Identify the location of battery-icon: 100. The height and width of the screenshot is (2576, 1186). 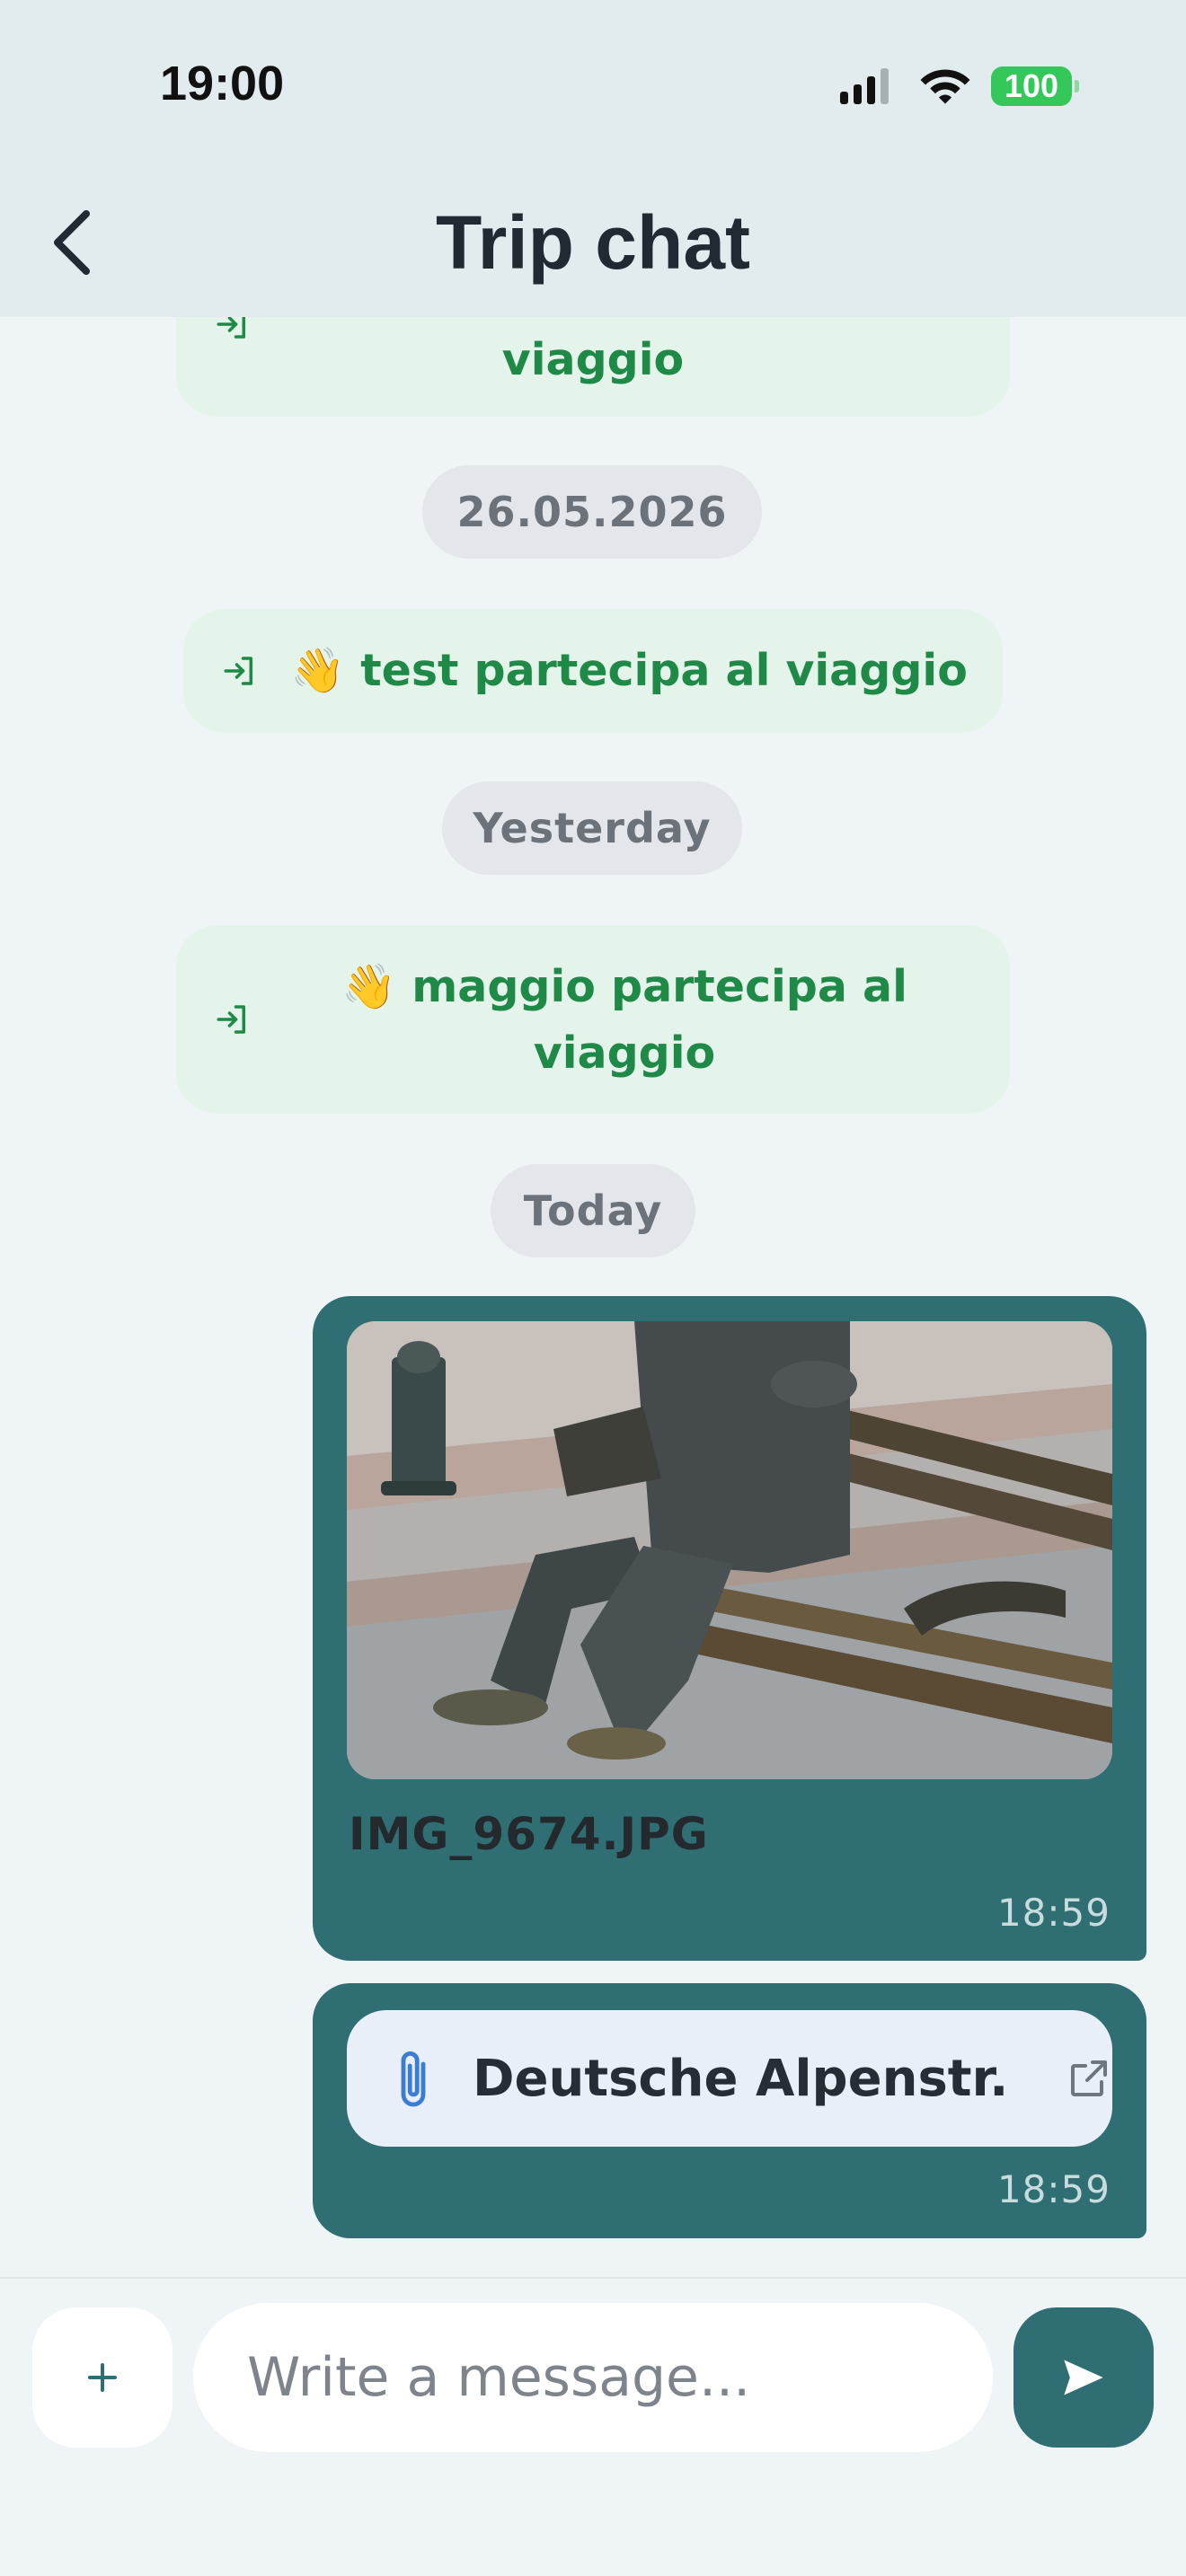
(1035, 86).